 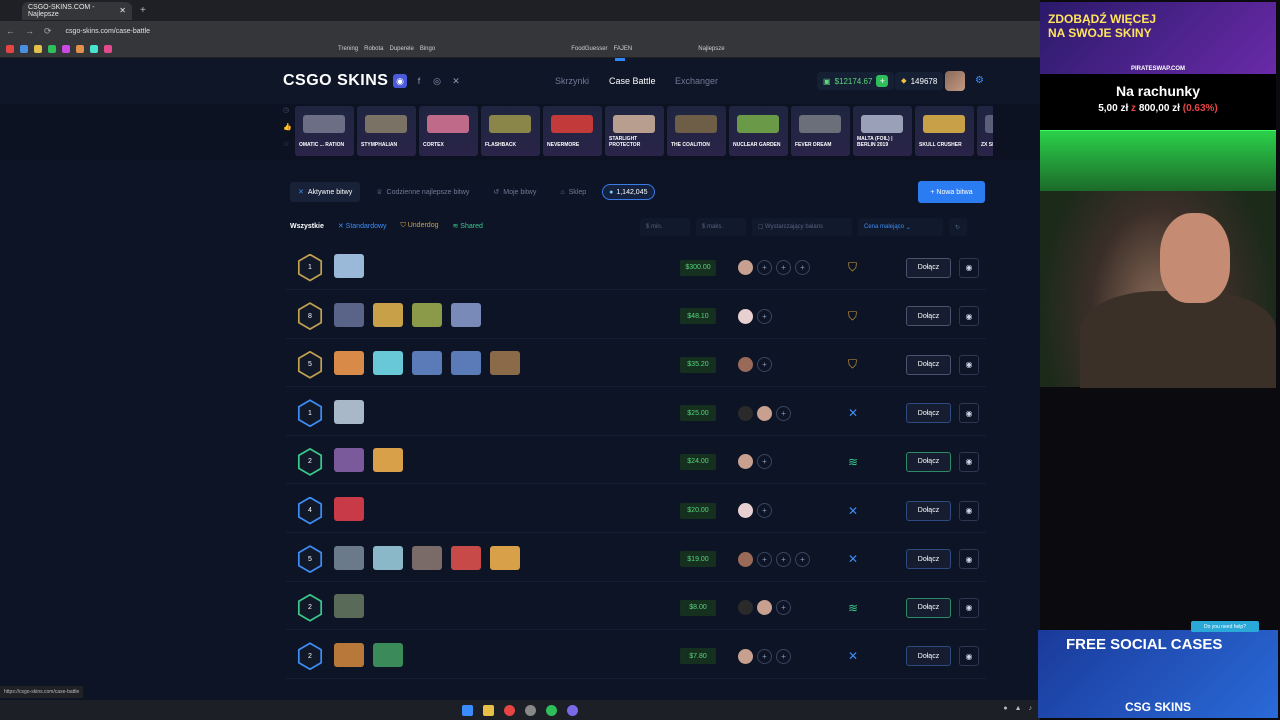 I want to click on bookmark-folder: Bingo, so click(x=427, y=49).